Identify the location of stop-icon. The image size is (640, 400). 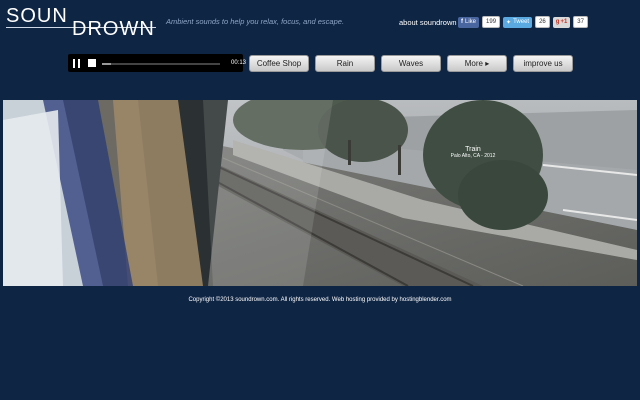
(92, 63).